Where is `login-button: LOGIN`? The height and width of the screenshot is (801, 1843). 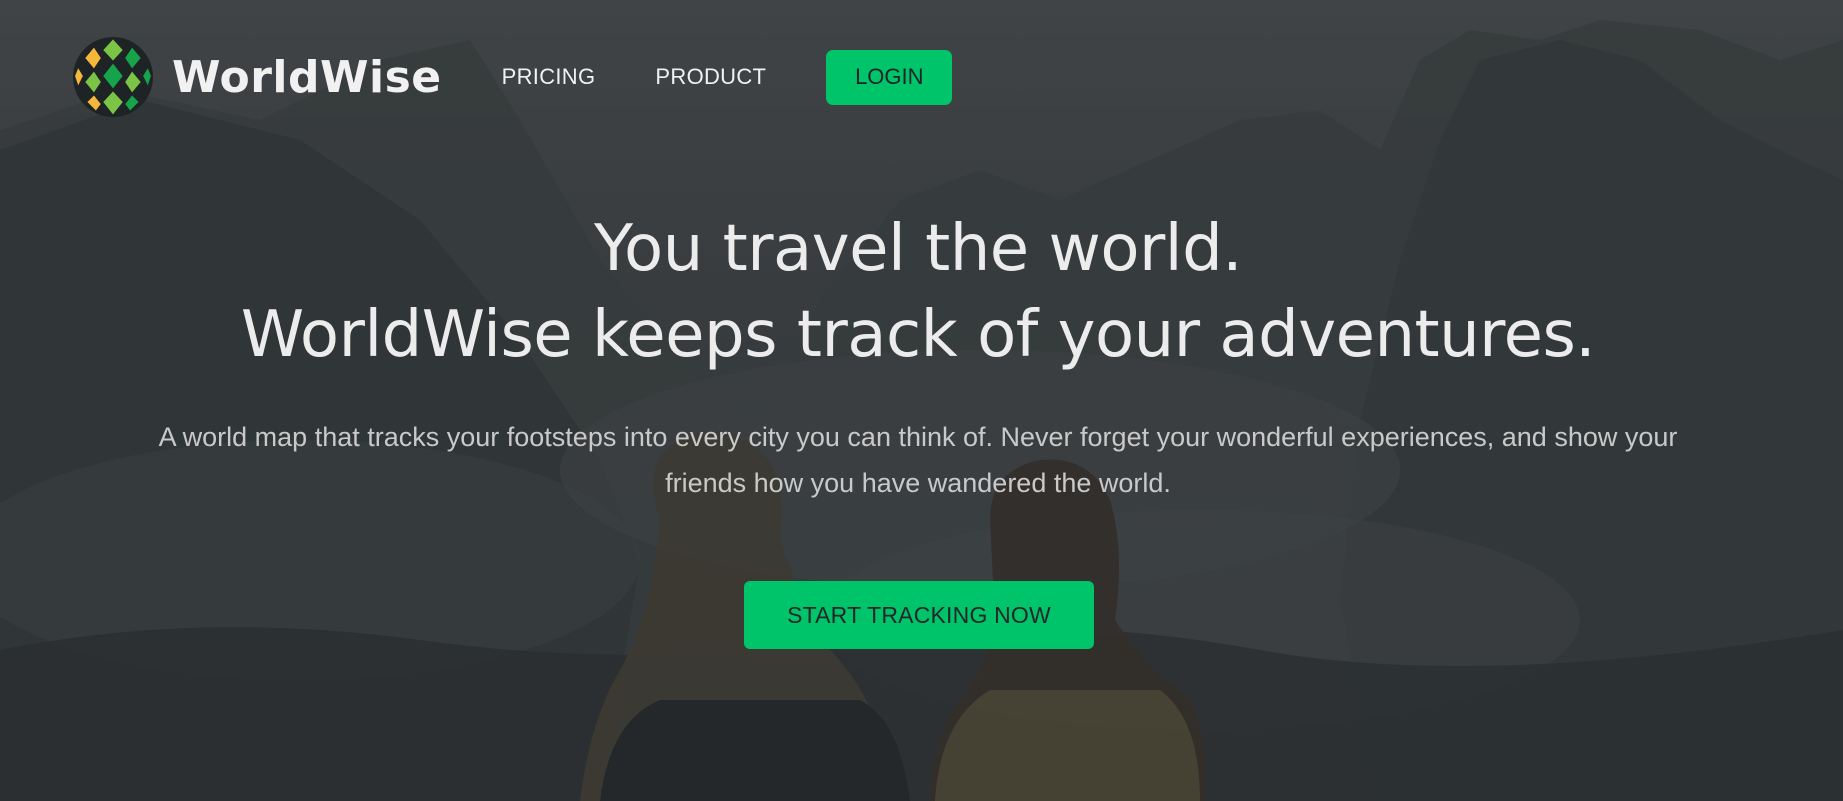 login-button: LOGIN is located at coordinates (889, 77).